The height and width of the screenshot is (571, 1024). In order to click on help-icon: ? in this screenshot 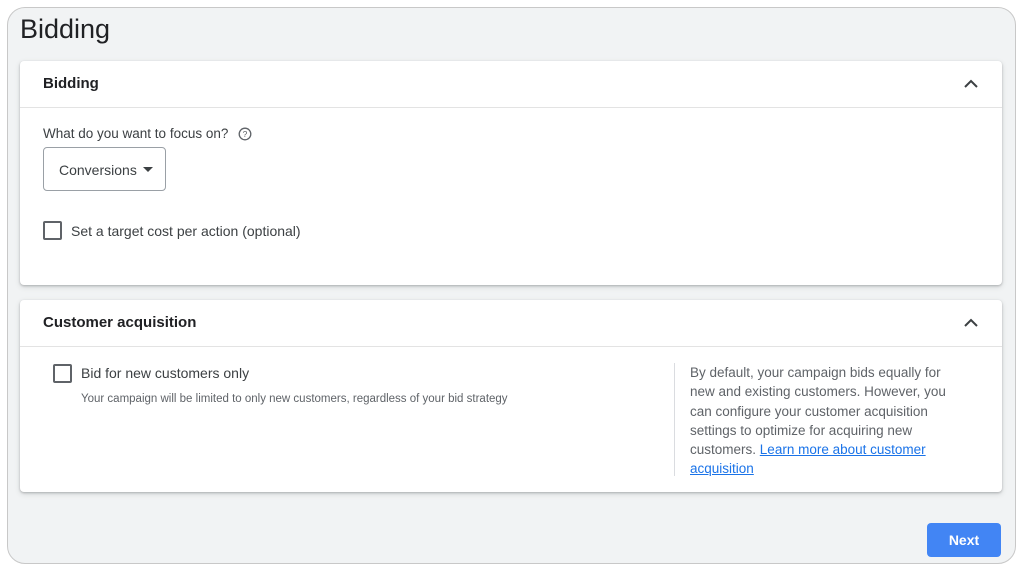, I will do `click(245, 135)`.